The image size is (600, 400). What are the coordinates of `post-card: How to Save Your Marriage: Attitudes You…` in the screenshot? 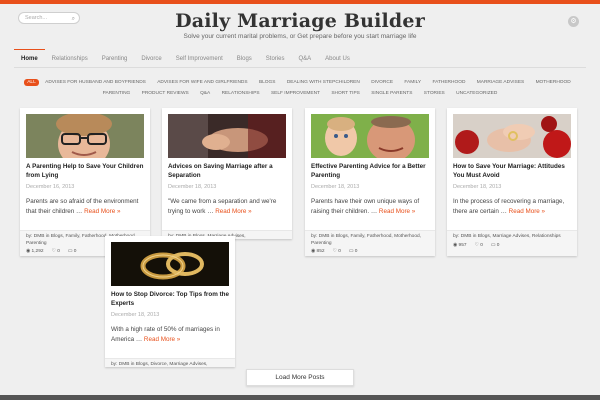 It's located at (512, 182).